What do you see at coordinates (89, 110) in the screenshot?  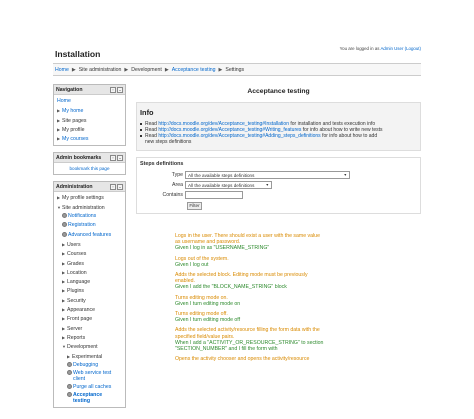 I see `nav-item-my-home: ▶ My home` at bounding box center [89, 110].